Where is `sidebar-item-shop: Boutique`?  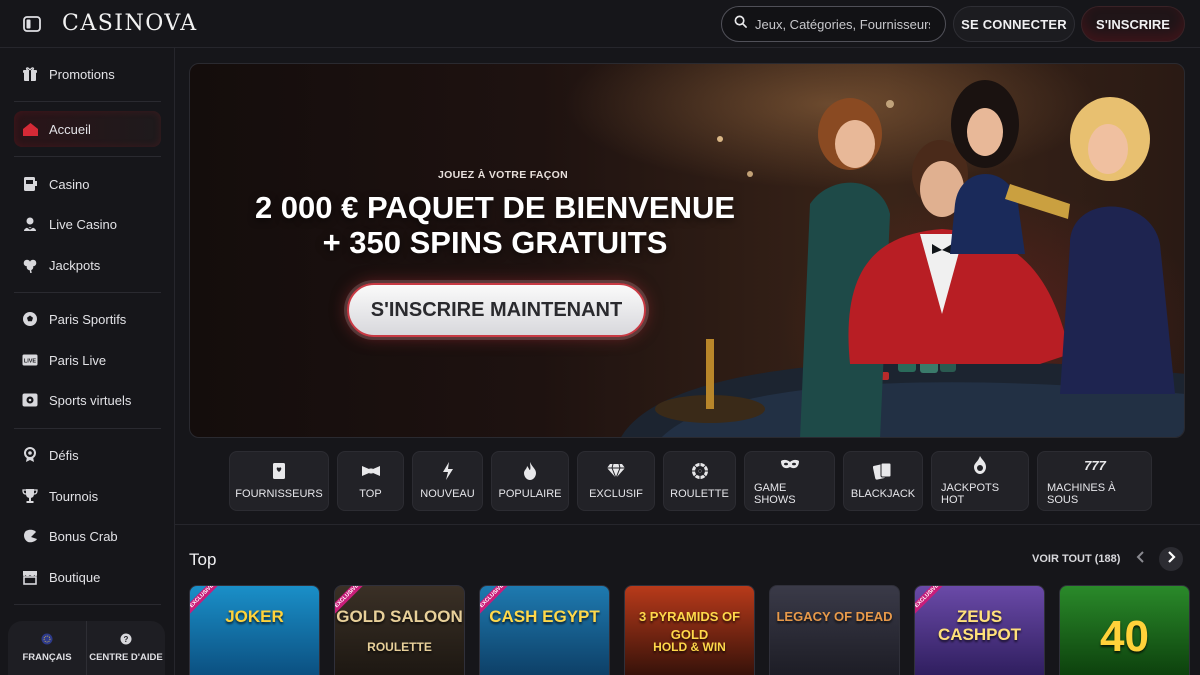 sidebar-item-shop: Boutique is located at coordinates (87, 577).